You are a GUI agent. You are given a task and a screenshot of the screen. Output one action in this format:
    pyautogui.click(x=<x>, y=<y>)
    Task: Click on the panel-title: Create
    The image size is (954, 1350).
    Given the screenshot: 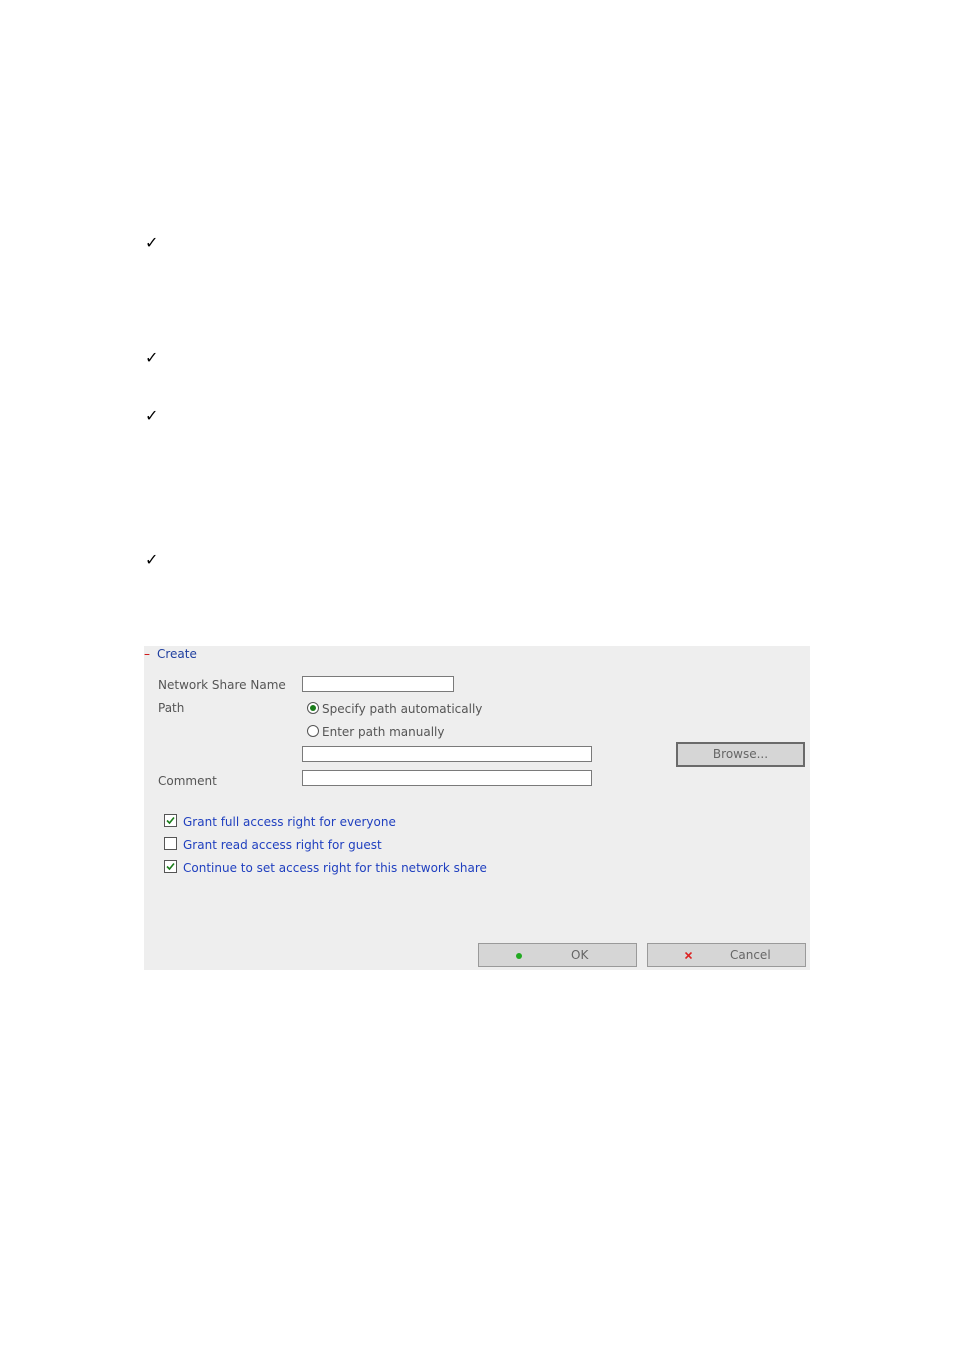 What is the action you would take?
    pyautogui.click(x=177, y=654)
    